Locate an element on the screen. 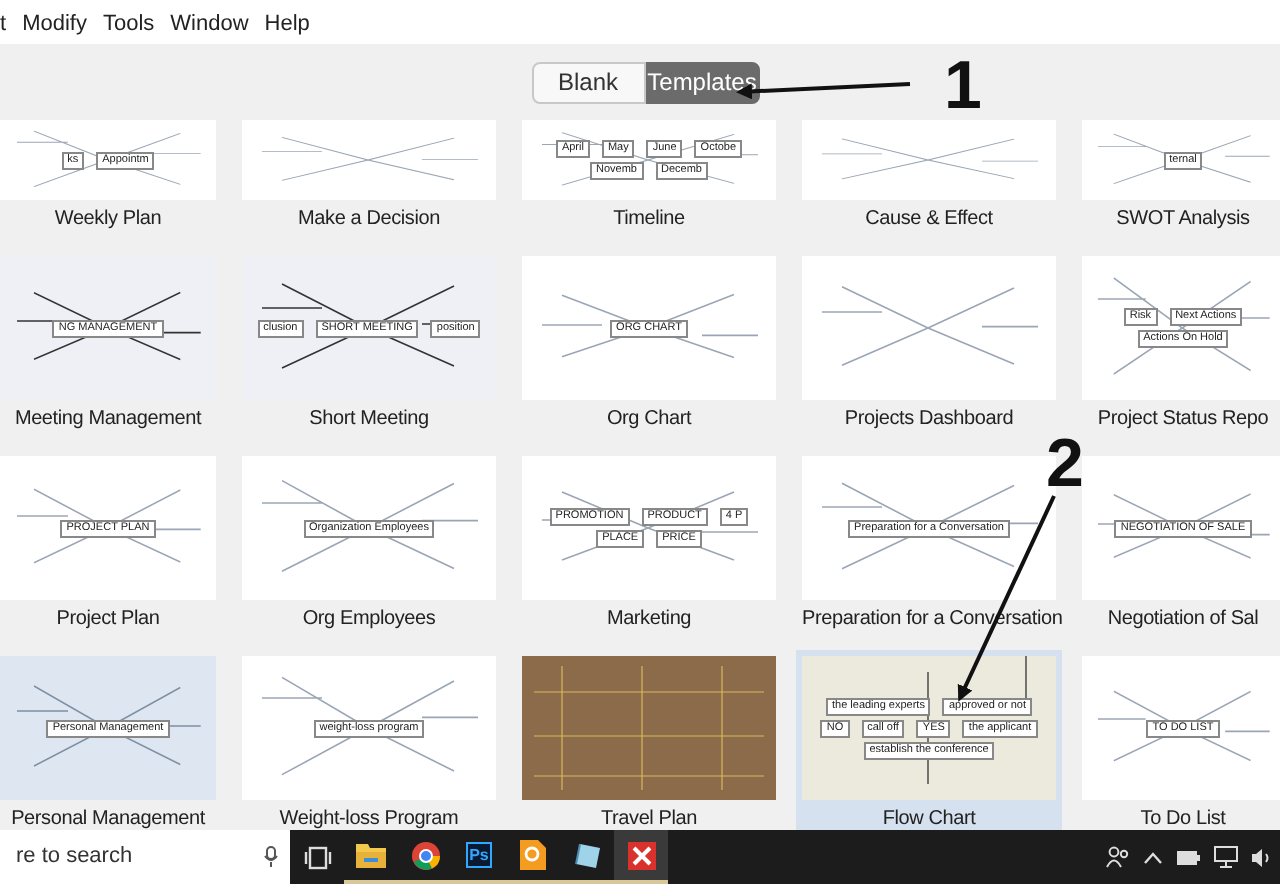 This screenshot has height=884, width=1280. taskbar-button: Ps is located at coordinates (479, 857).